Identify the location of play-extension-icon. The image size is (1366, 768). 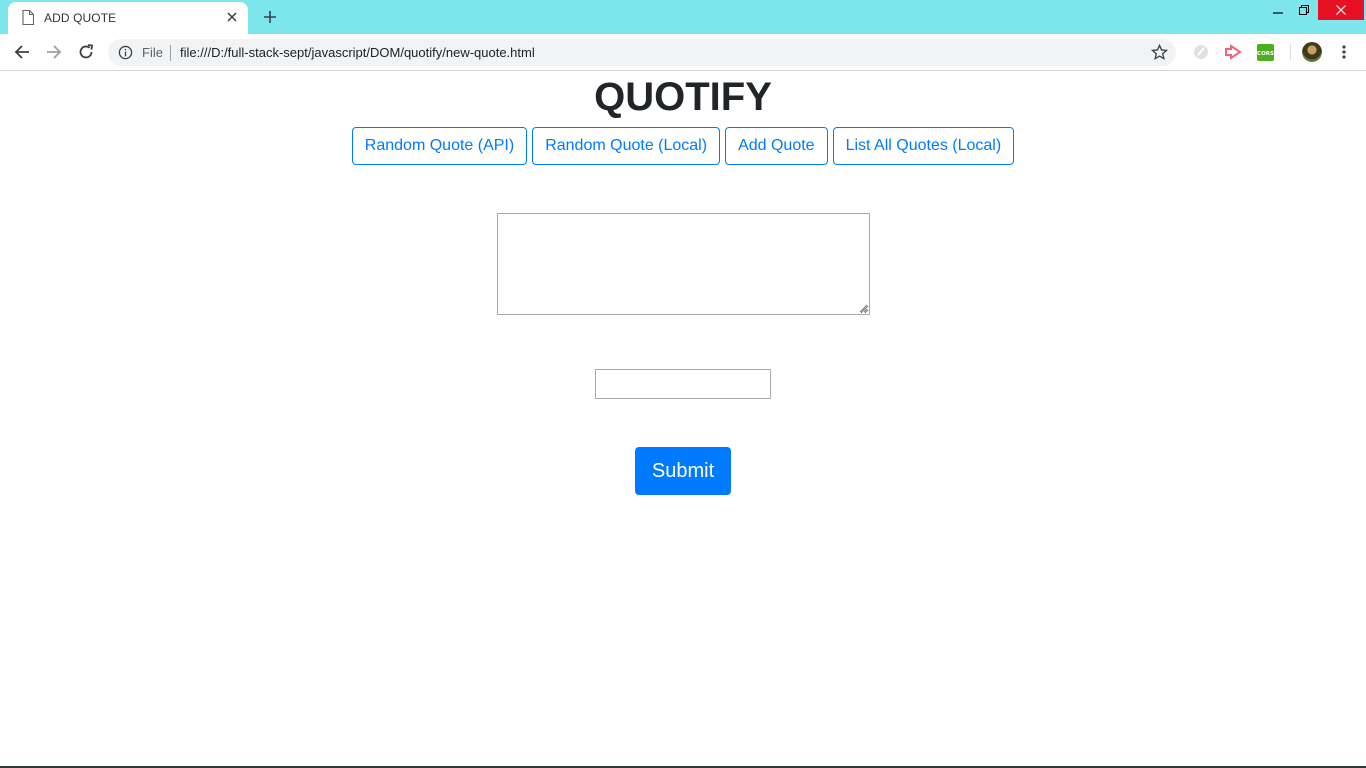
(1233, 52).